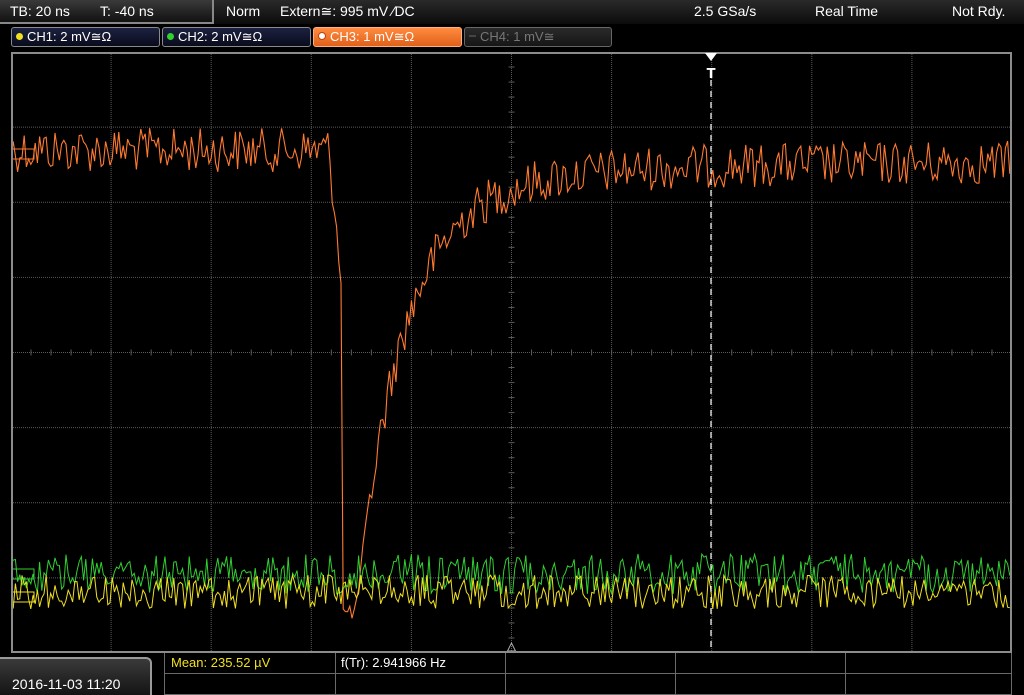 The width and height of the screenshot is (1024, 695). I want to click on timebase-box: TB: 20 ns T: -40 ns, so click(107, 12).